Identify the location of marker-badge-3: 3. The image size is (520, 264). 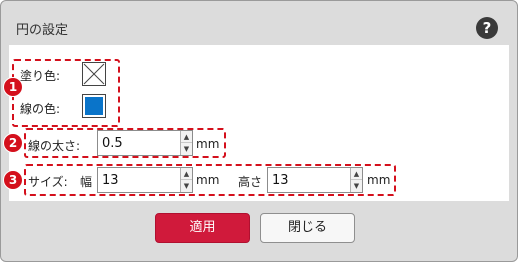
(13, 180).